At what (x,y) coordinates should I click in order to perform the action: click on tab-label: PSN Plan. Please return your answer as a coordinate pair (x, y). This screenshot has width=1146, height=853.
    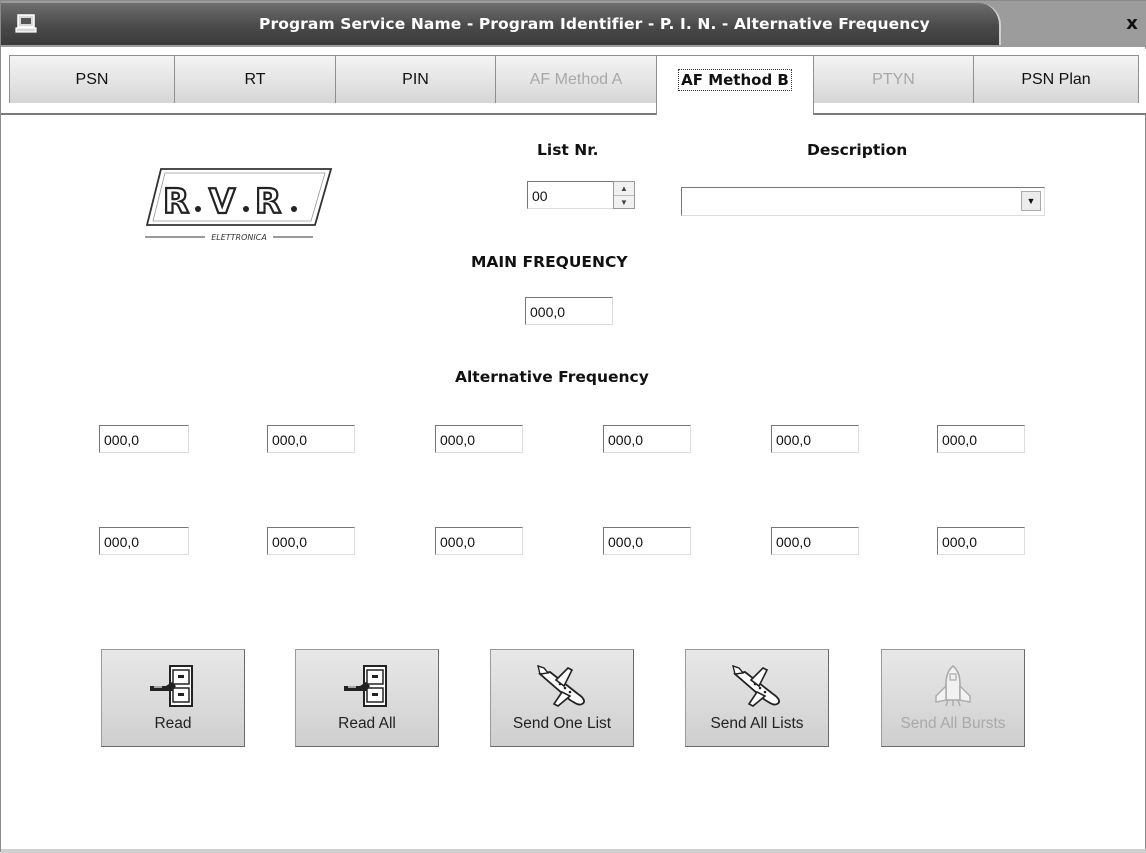
    Looking at the image, I should click on (1056, 79).